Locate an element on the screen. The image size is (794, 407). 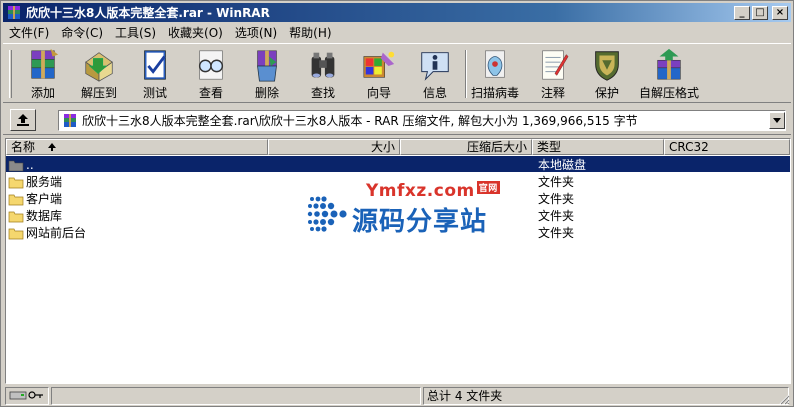
drive-key-icon is located at coordinates (26, 395).